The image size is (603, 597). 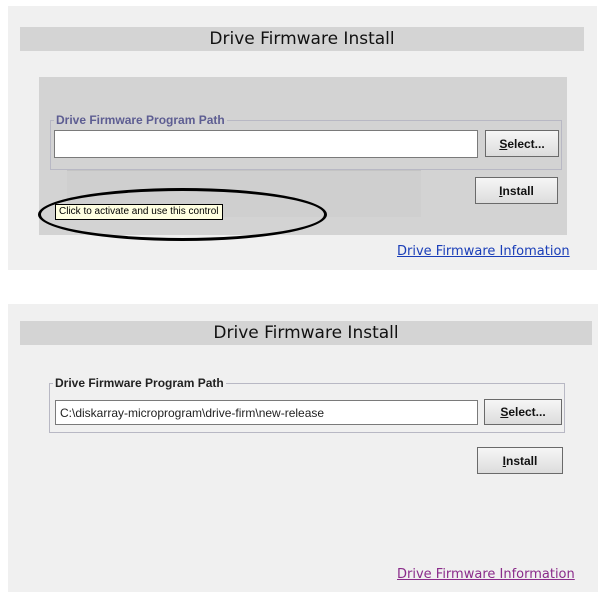 I want to click on activate-control-tooltip: Click to activate and use this control, so click(x=139, y=212).